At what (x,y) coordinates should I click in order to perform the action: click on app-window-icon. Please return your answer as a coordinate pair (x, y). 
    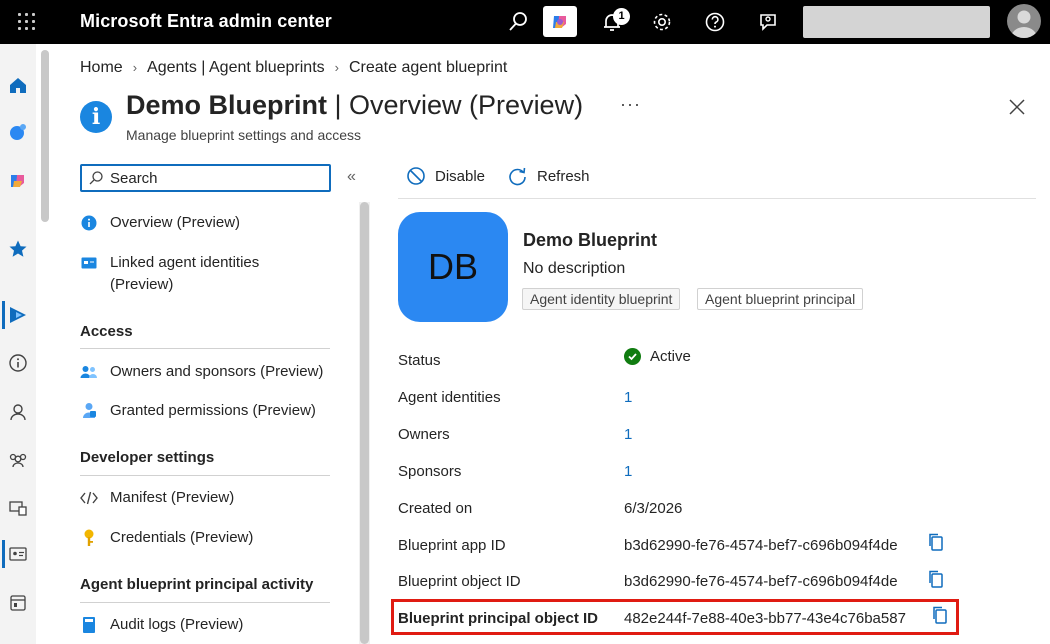
    Looking at the image, I should click on (18, 603).